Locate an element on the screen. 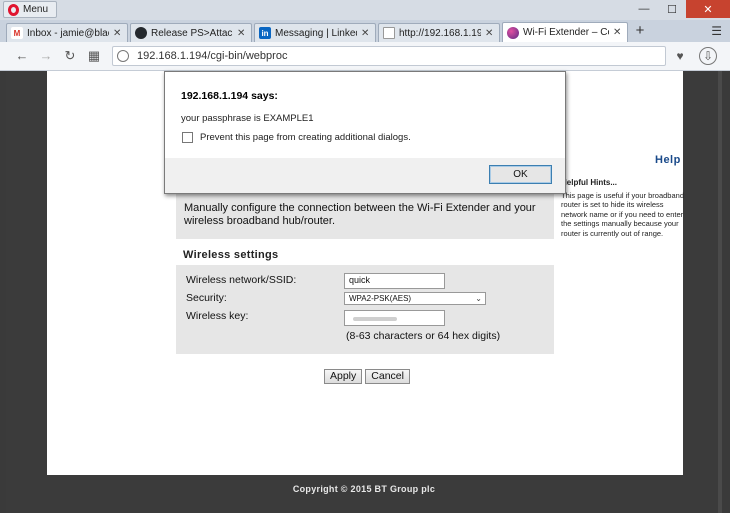 The width and height of the screenshot is (730, 513). linkedin-icon: in is located at coordinates (265, 33).